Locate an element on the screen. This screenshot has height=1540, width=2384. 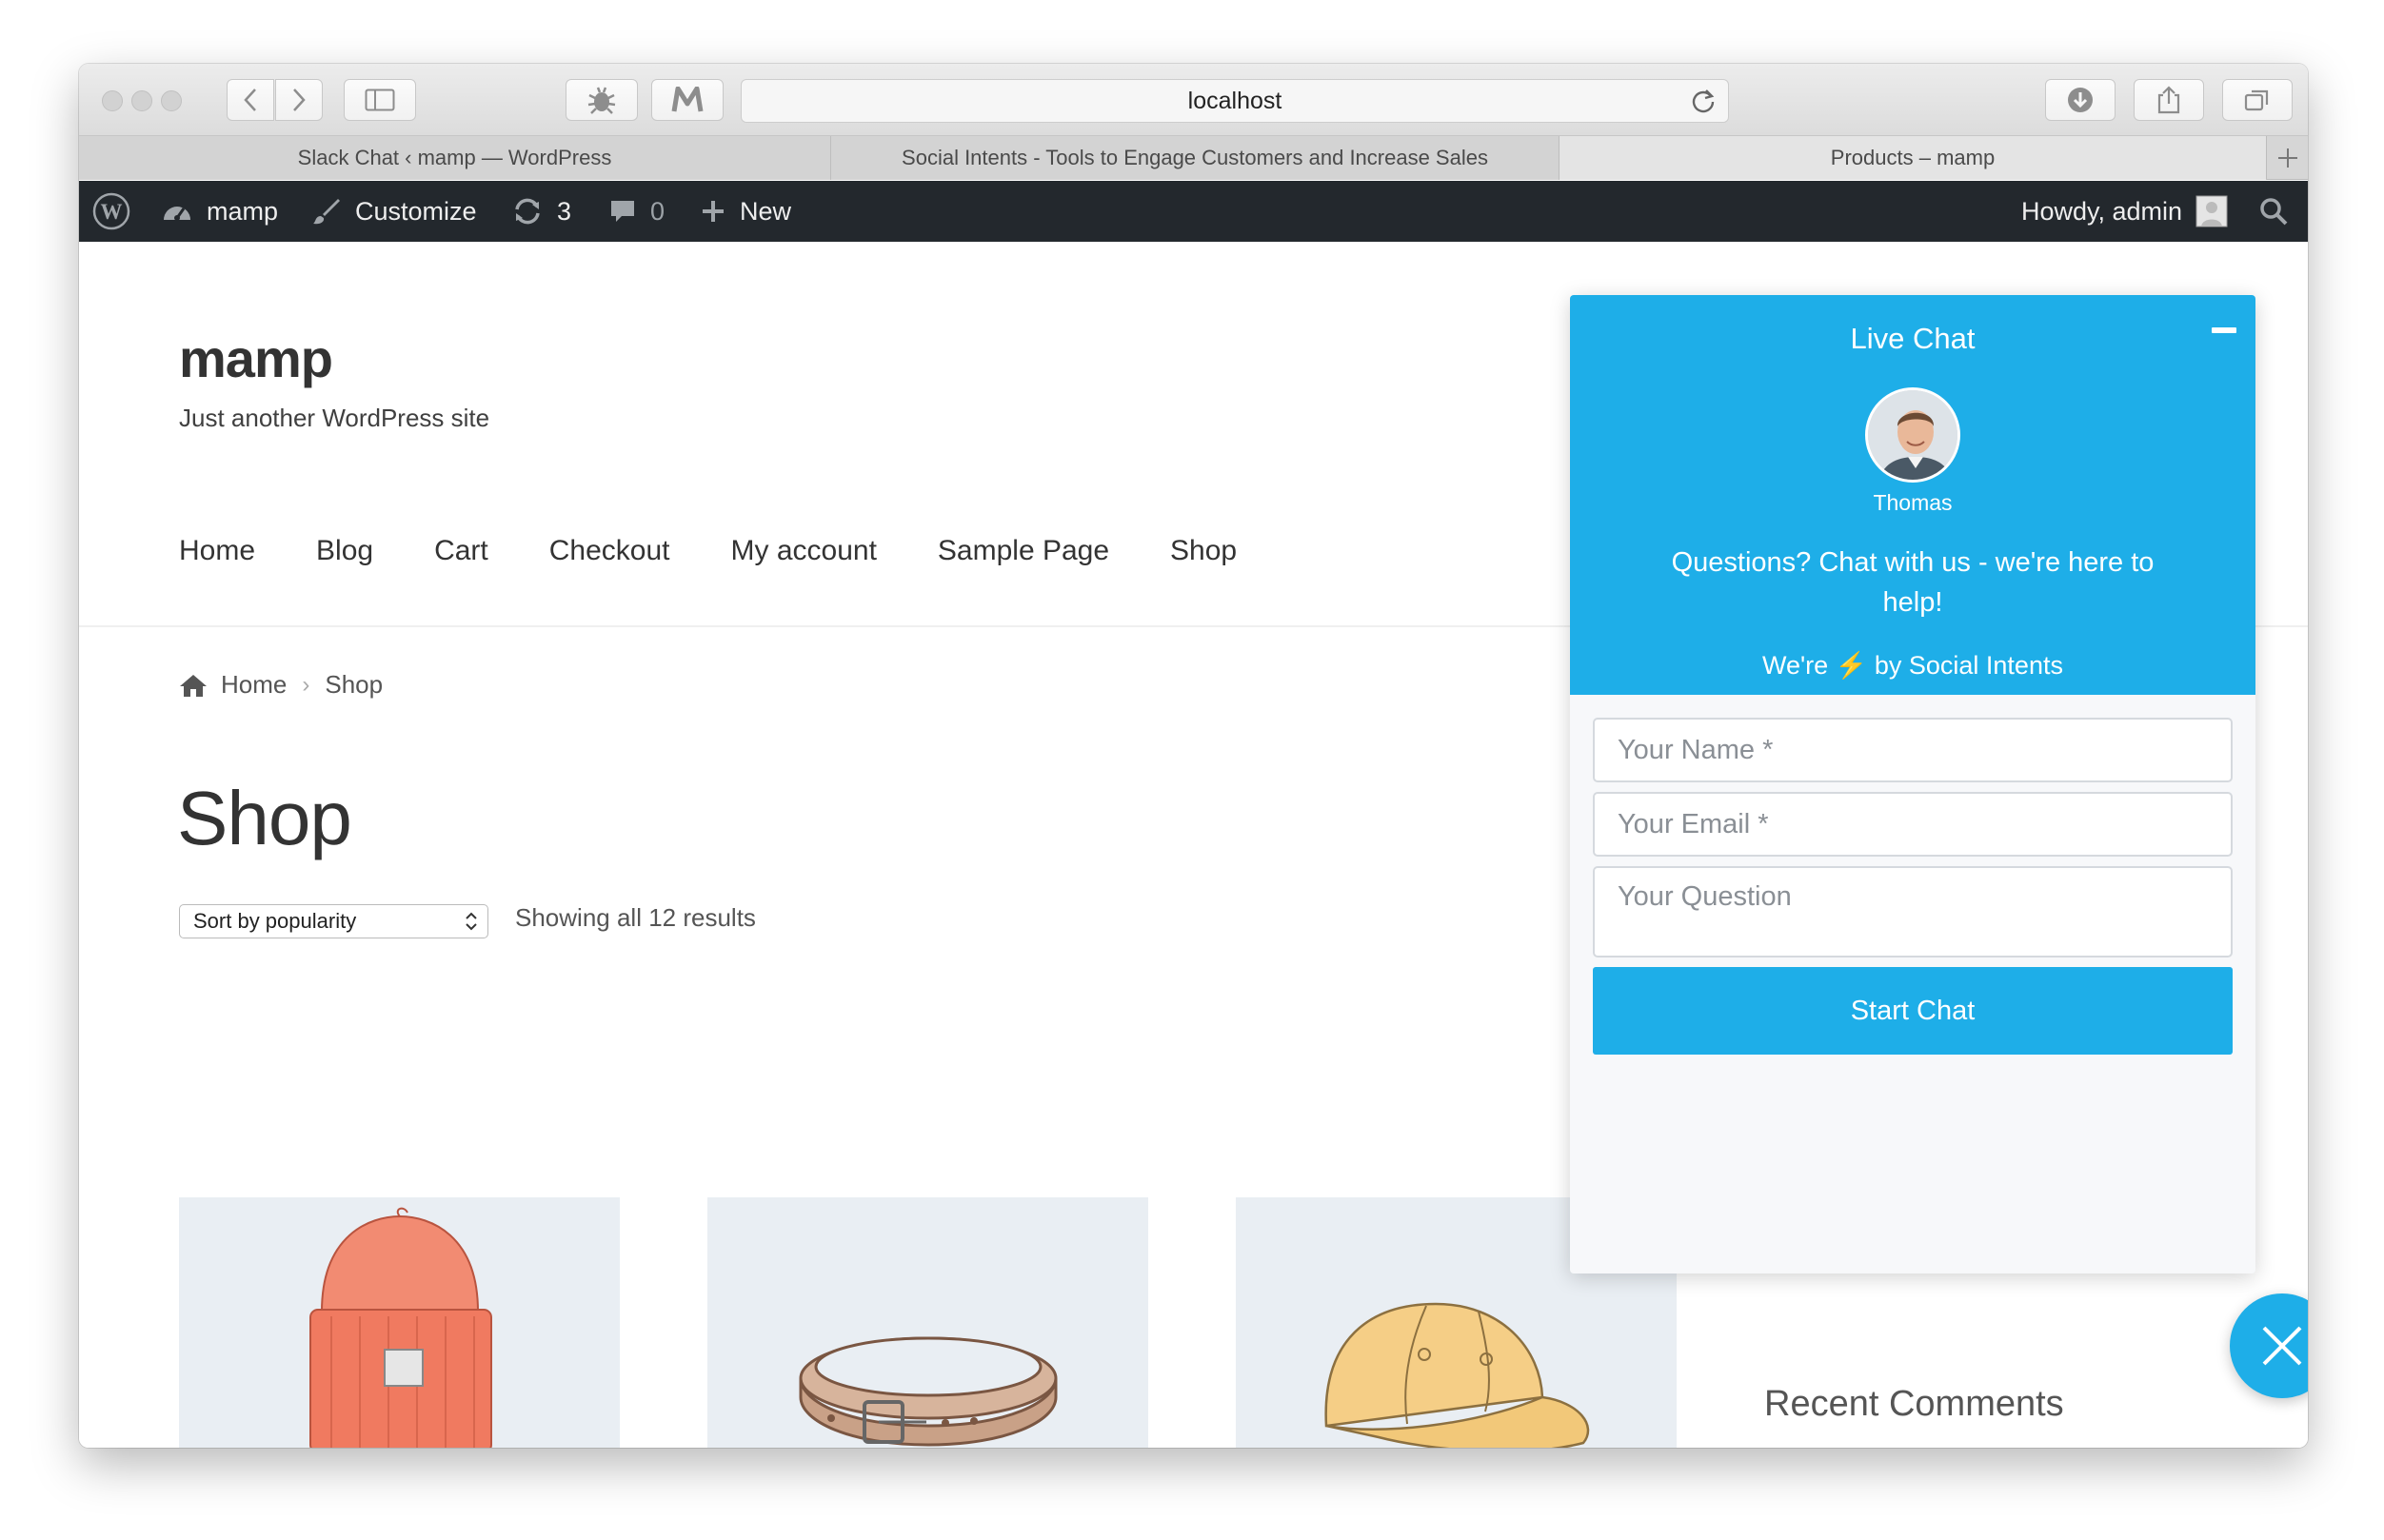
customize-link: Customize is located at coordinates (394, 211).